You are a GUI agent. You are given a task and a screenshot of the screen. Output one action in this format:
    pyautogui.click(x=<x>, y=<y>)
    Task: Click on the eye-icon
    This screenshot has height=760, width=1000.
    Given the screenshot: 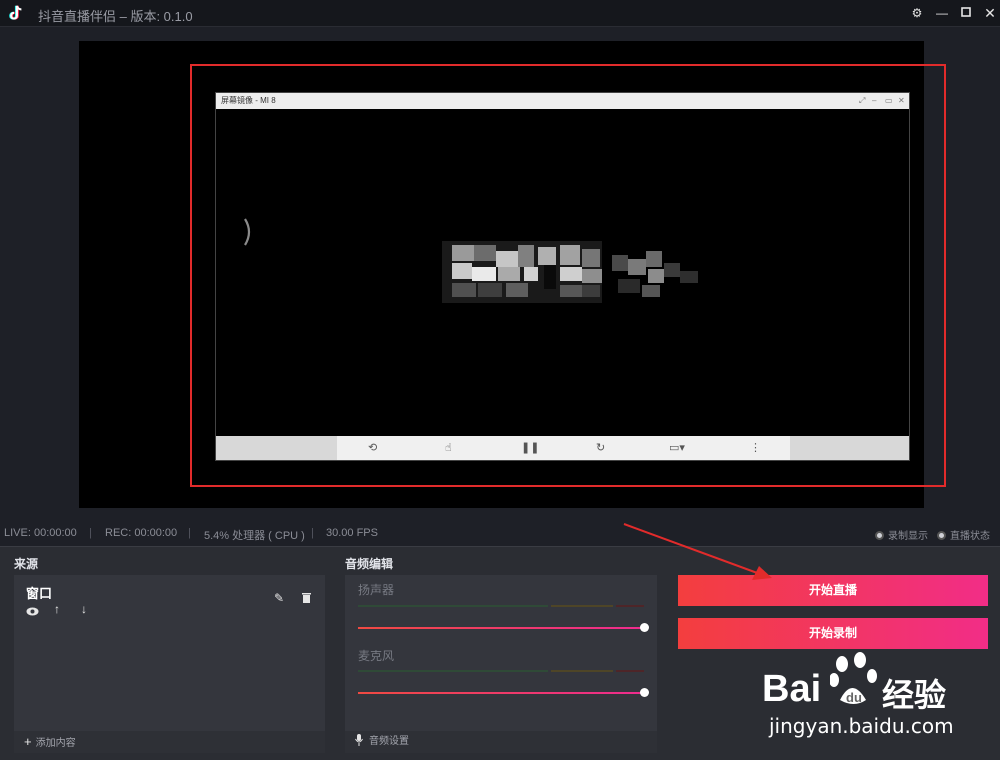 What is the action you would take?
    pyautogui.click(x=32, y=612)
    